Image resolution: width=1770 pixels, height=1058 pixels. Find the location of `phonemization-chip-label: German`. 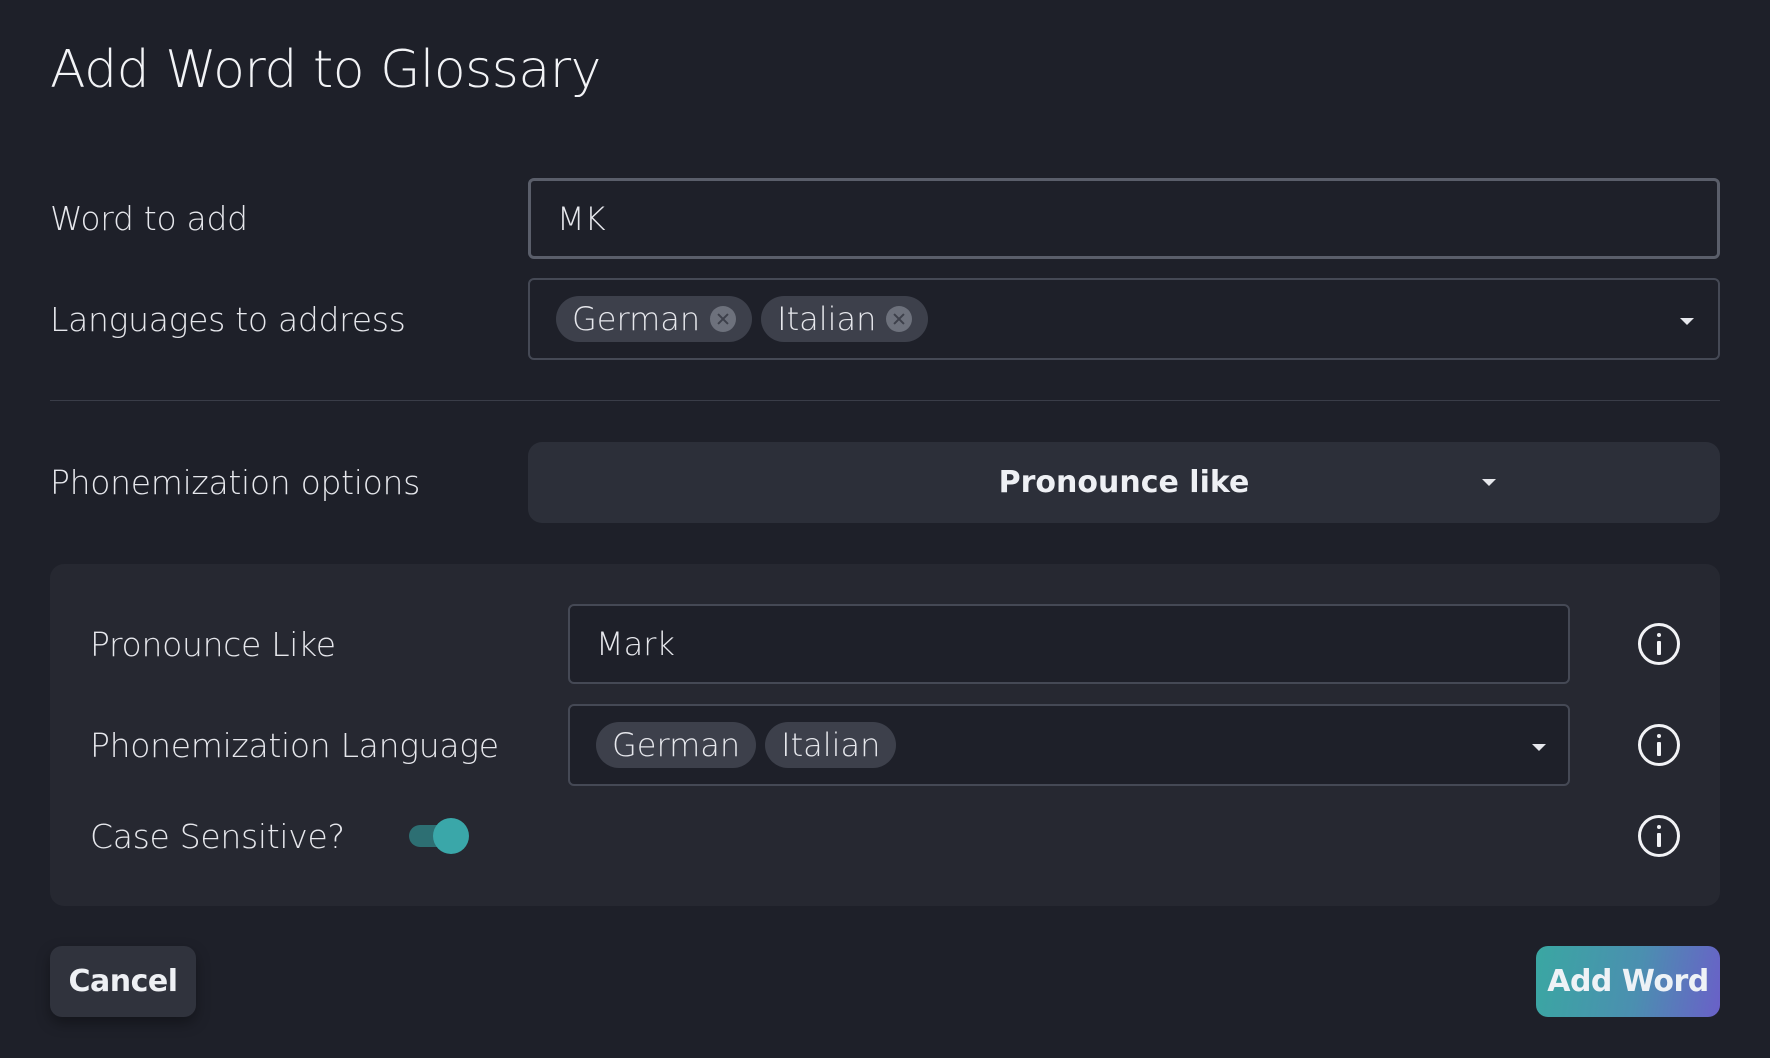

phonemization-chip-label: German is located at coordinates (676, 745).